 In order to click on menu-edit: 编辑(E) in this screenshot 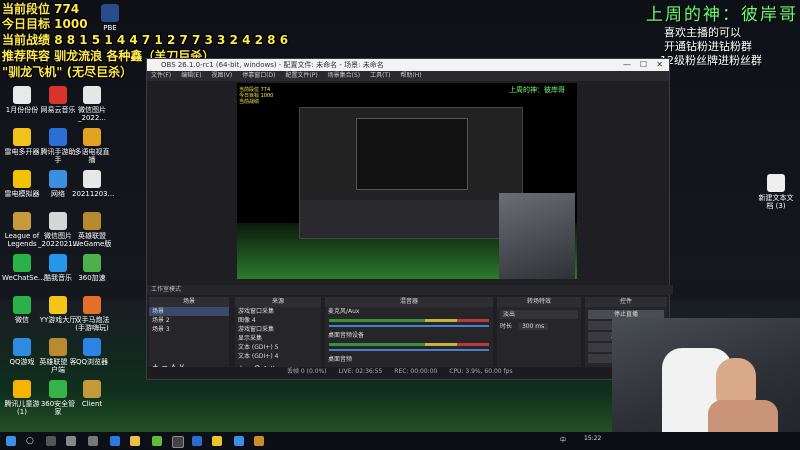, I will do `click(191, 75)`.